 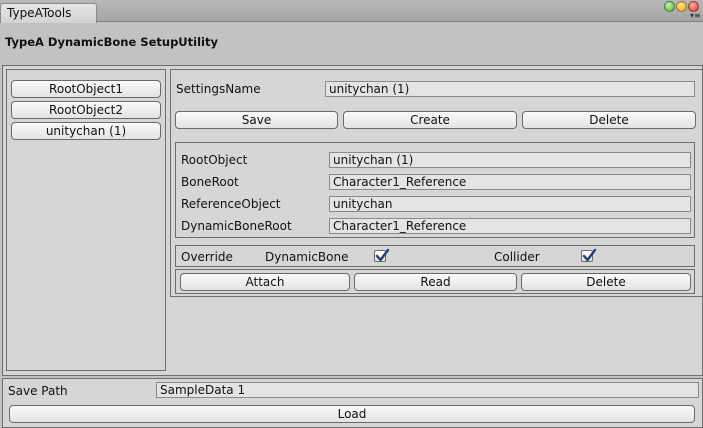 I want to click on delete-settings-button: Delete, so click(x=609, y=120).